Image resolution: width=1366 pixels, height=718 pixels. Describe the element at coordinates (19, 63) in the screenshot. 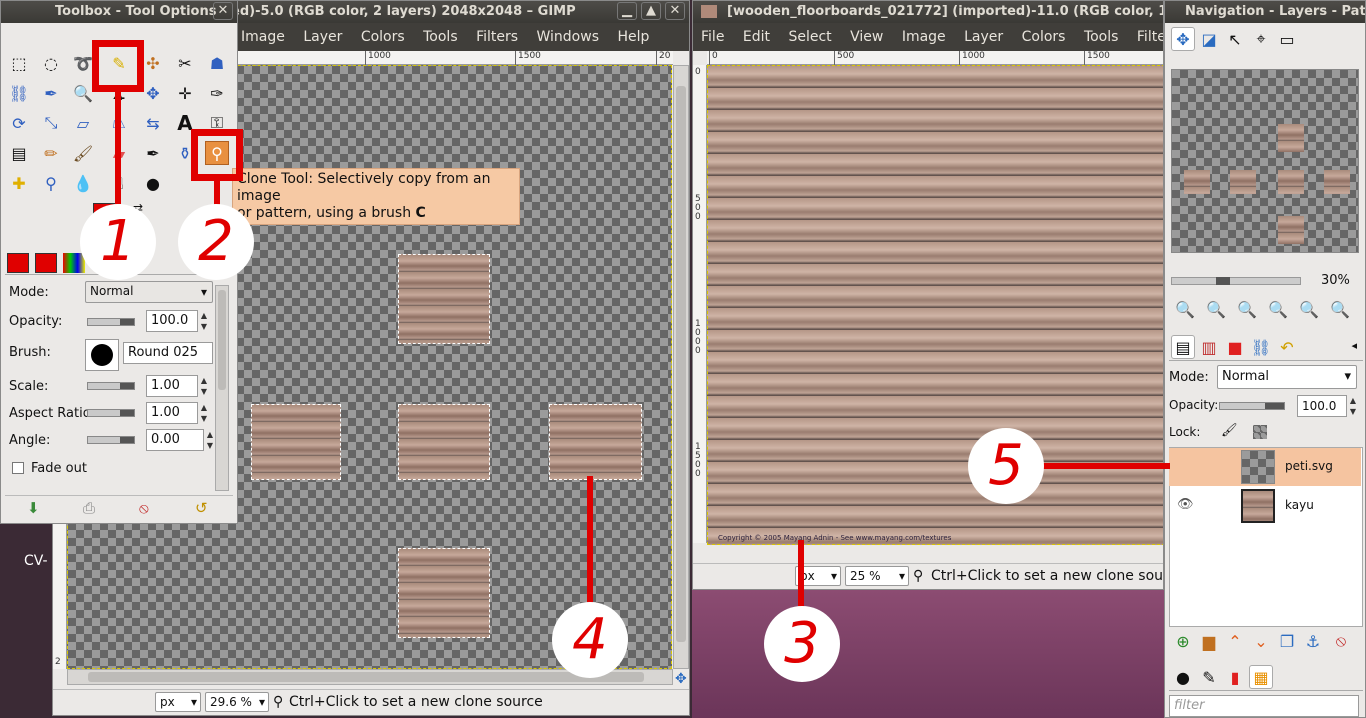

I see `rect-select-icon: ⬚` at that location.